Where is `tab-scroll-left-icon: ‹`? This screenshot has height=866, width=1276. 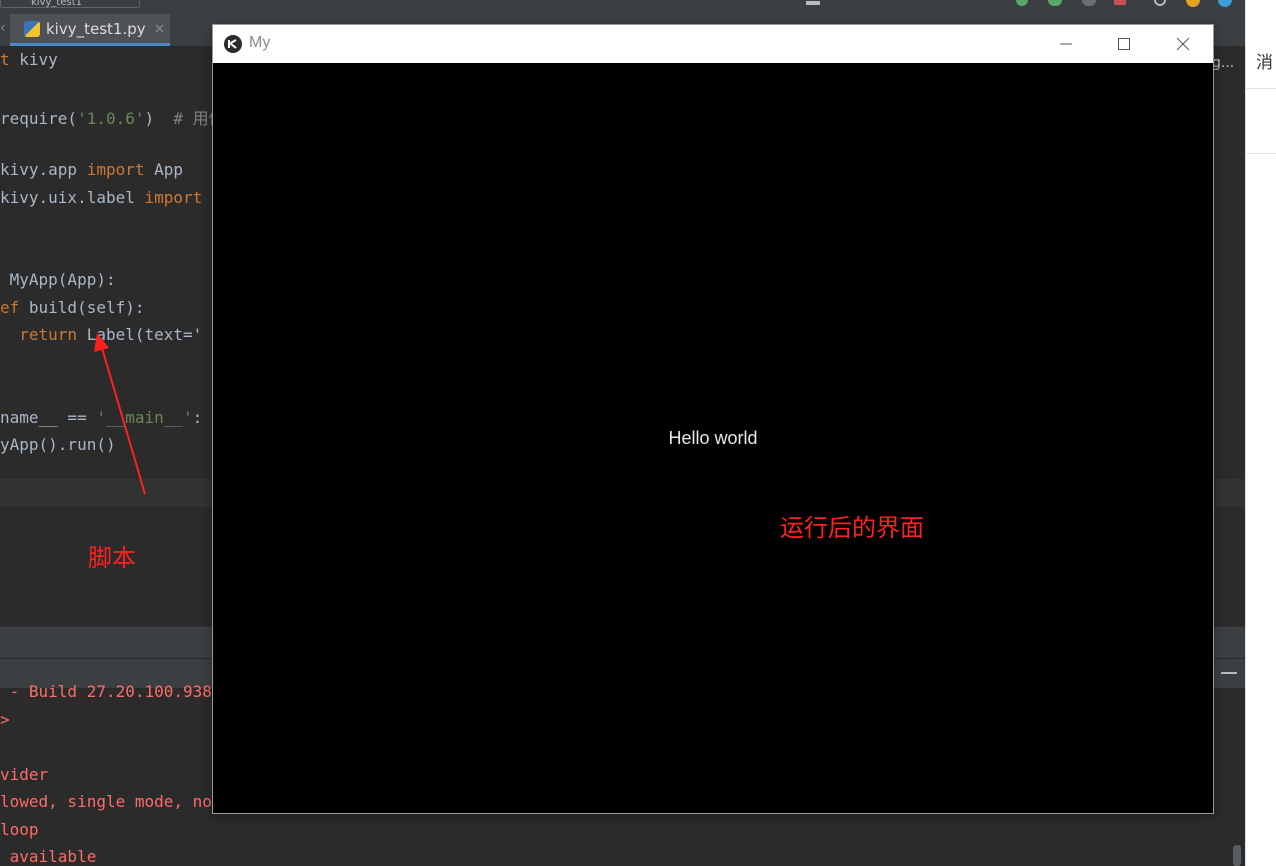 tab-scroll-left-icon: ‹ is located at coordinates (3, 28).